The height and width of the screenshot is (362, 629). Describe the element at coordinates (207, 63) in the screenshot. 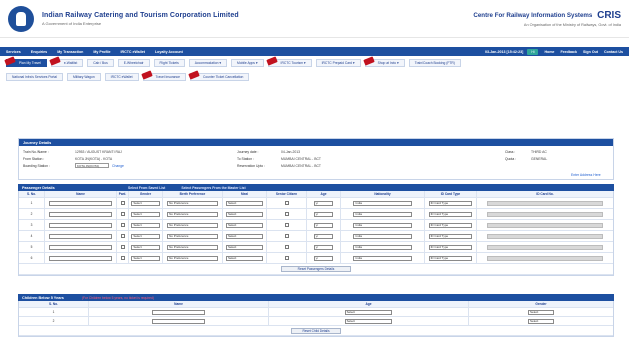

I see `tab-accommodation: Accommodation ▾` at that location.